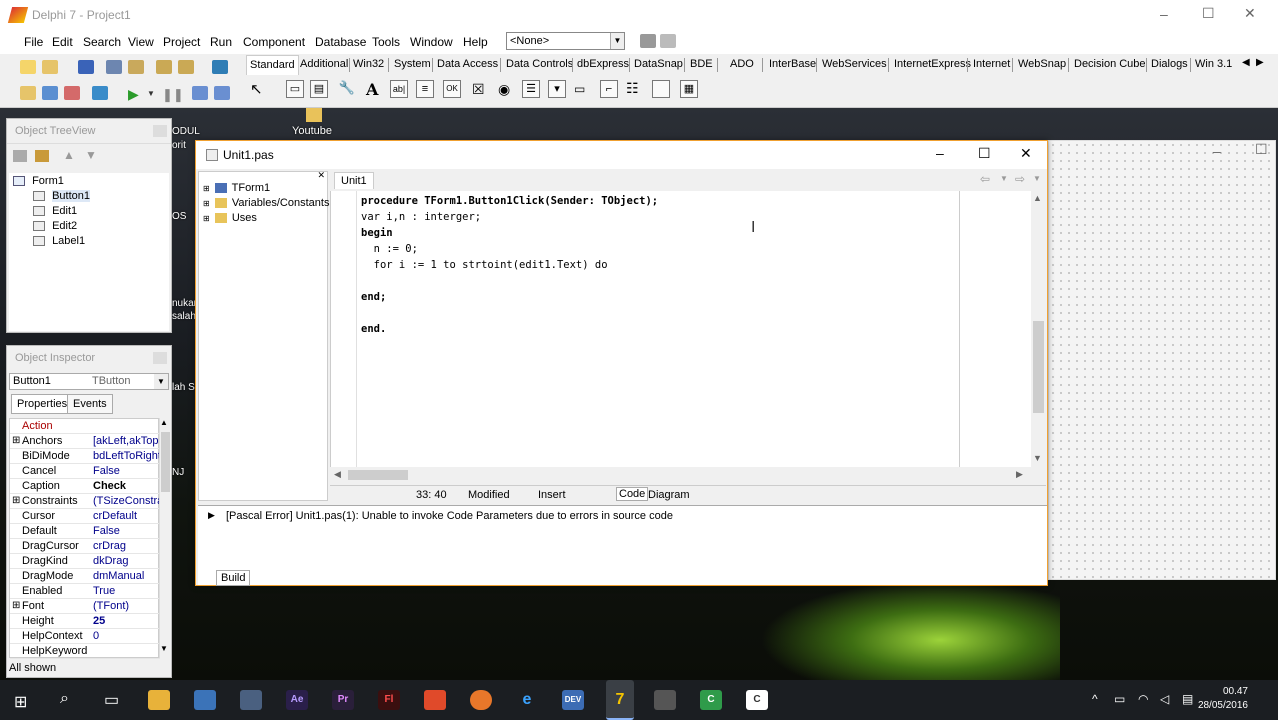 The image size is (1278, 720). I want to click on palette-tab-decision-cube: Decision Cube, so click(1110, 64).